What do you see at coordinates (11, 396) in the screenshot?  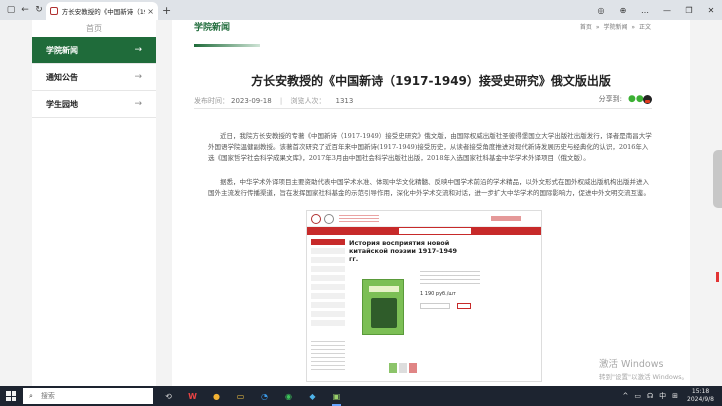 I see `windows-start-icon` at bounding box center [11, 396].